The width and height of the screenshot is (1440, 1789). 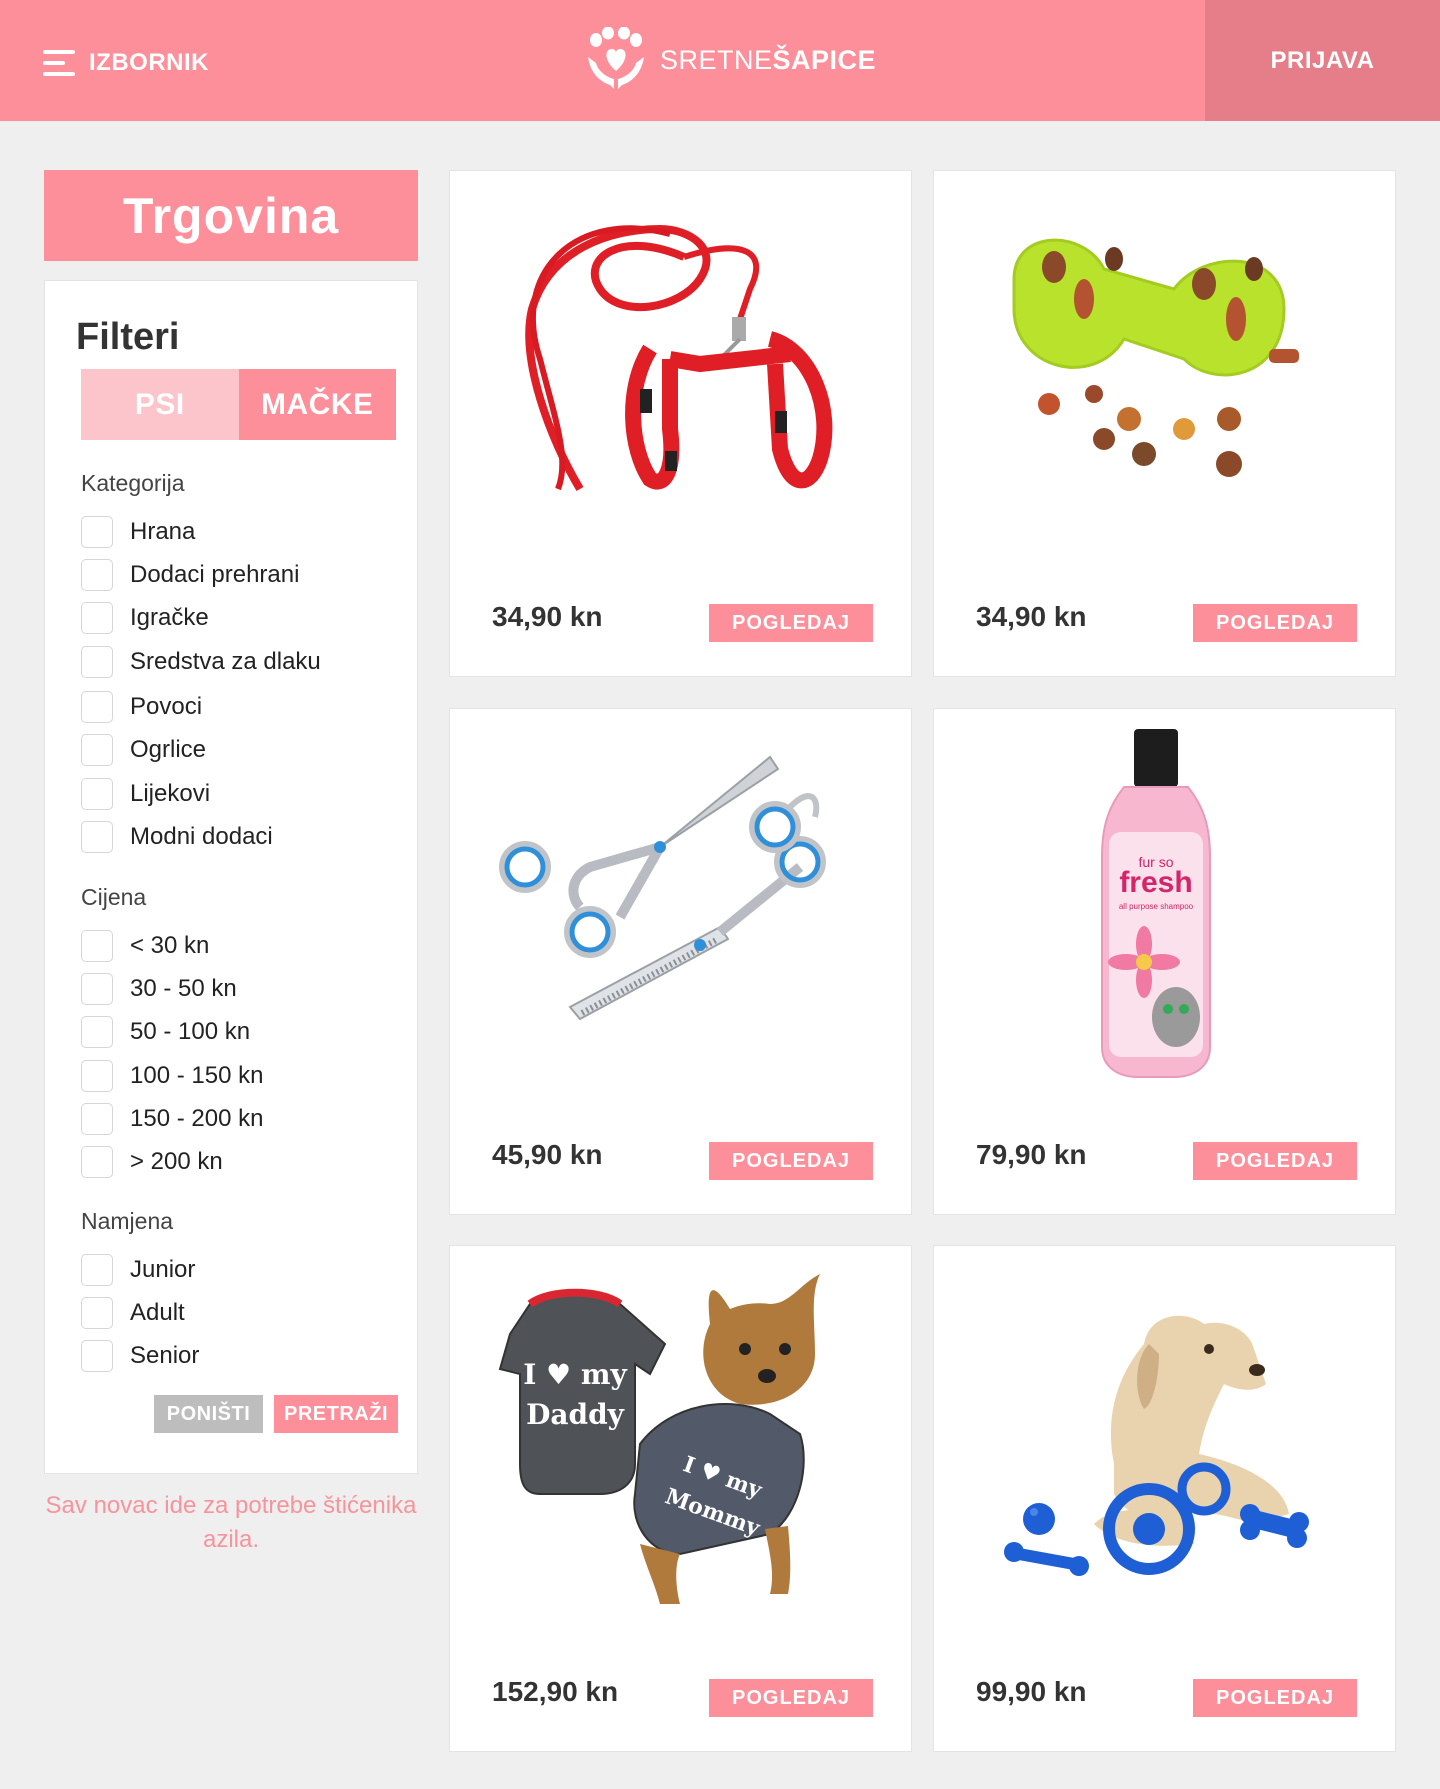 I want to click on product-price: 99,90 kn, so click(x=1031, y=1691).